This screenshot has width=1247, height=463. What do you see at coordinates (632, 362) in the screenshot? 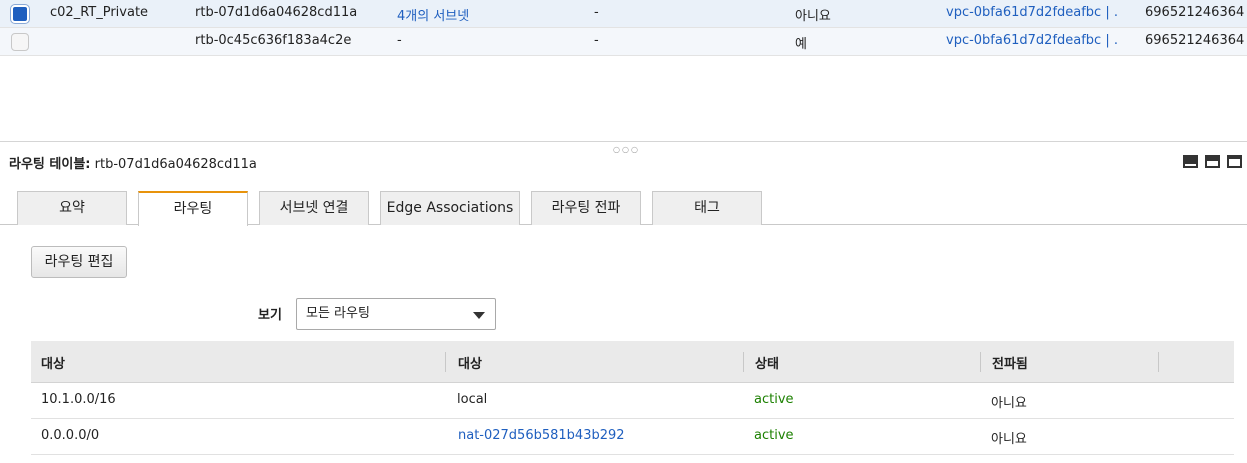
I see `routes-table-header: 대상 대상 상태 전파됨` at bounding box center [632, 362].